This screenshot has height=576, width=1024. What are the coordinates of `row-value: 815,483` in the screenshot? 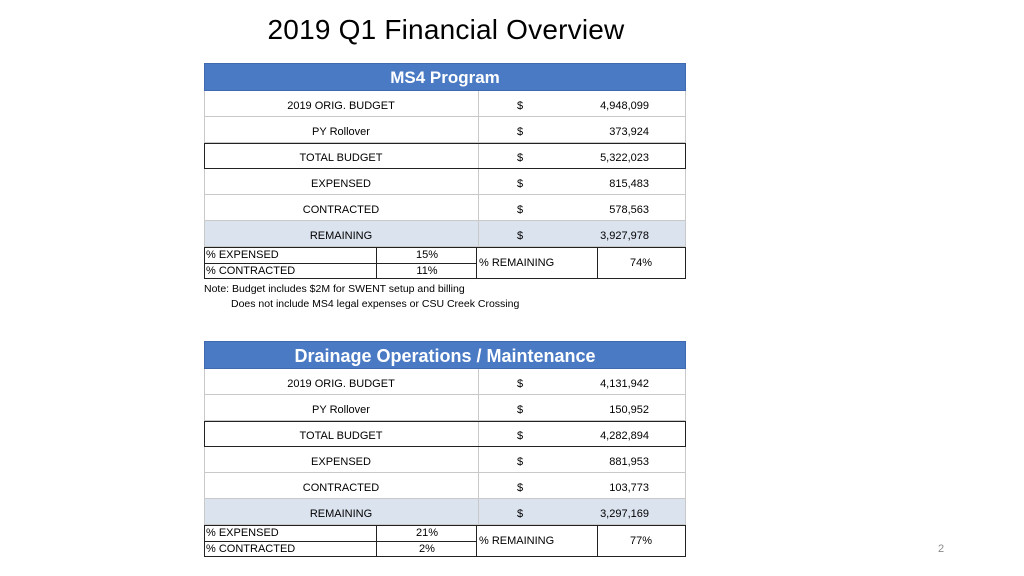 It's located at (629, 184).